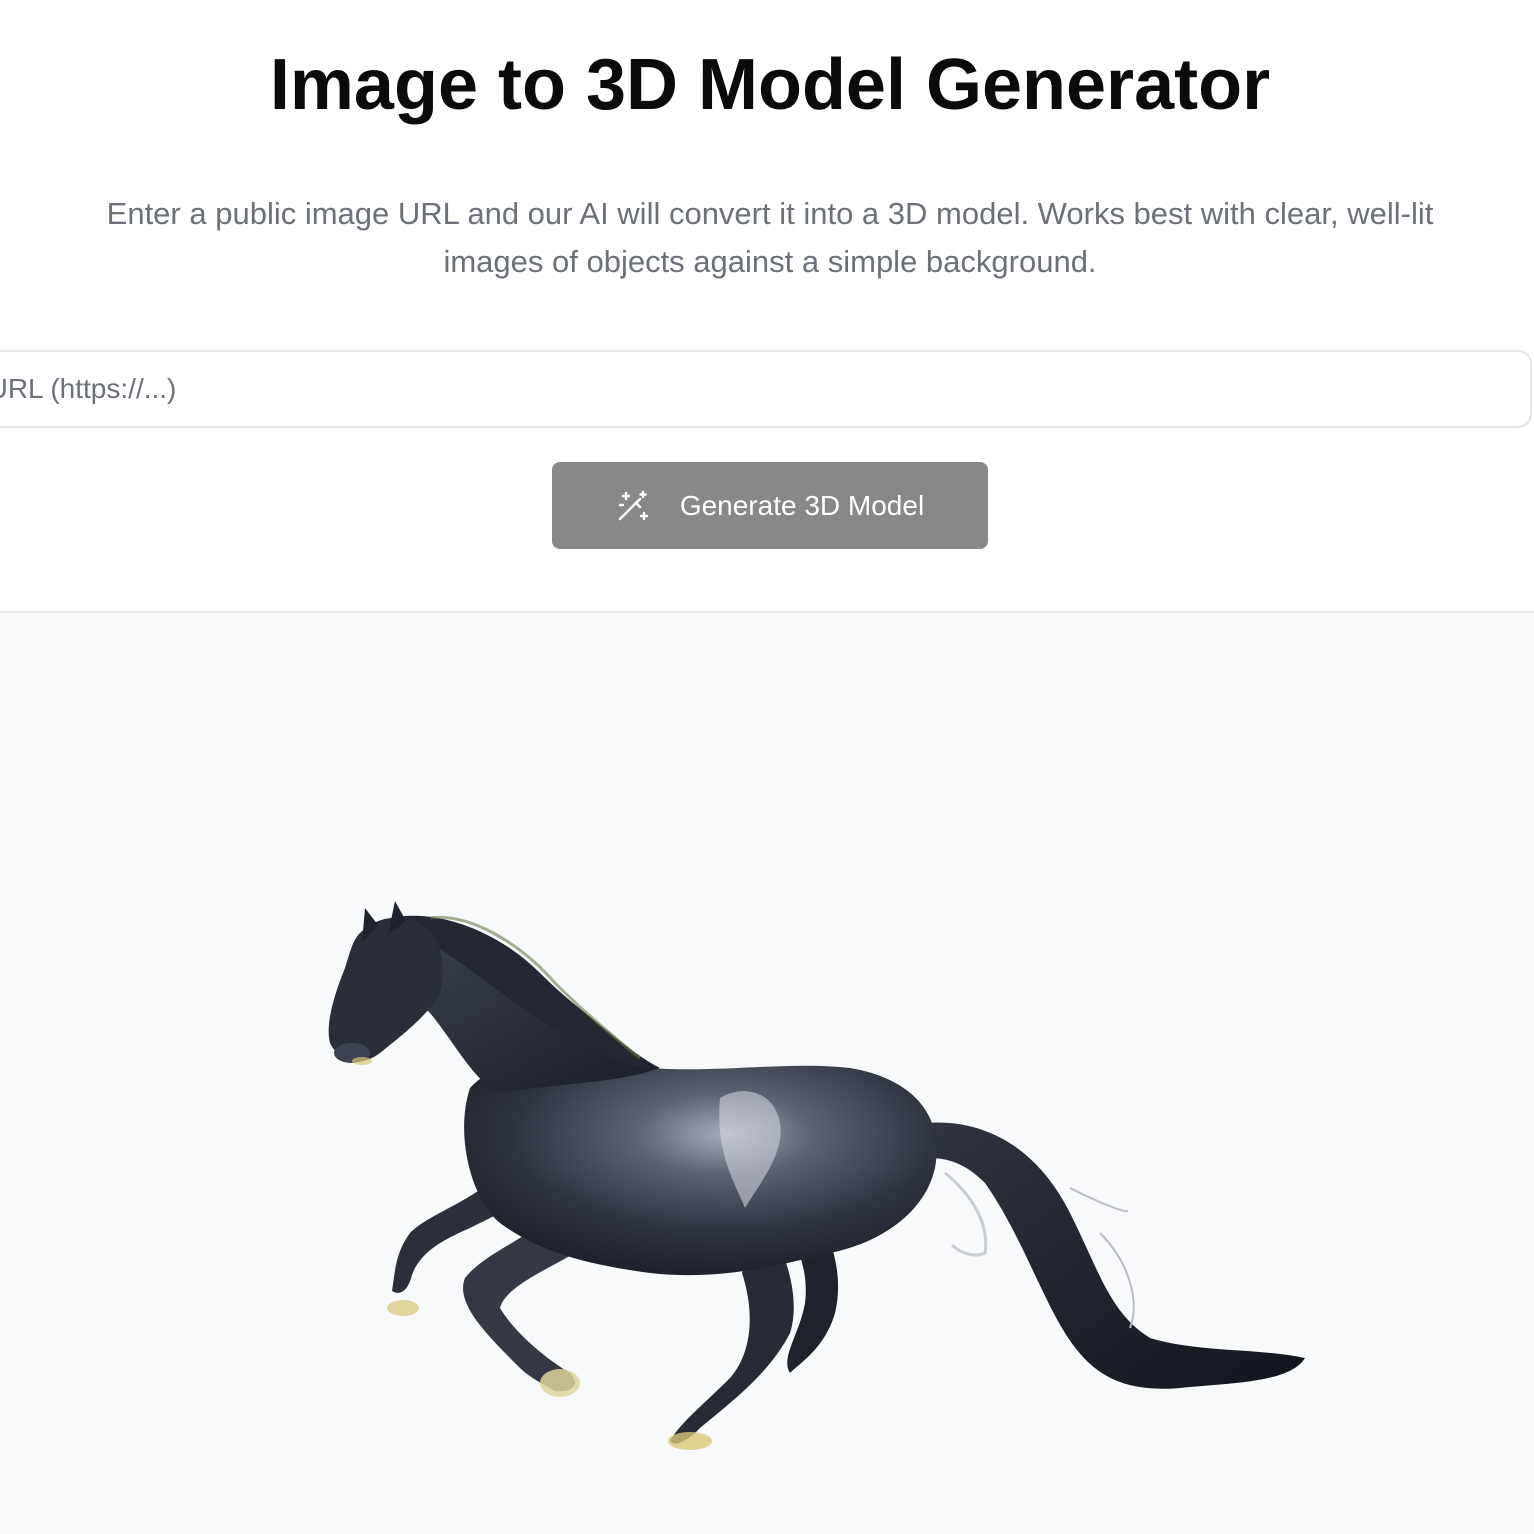 This screenshot has width=1534, height=1534. I want to click on magic-wand-icon, so click(633, 506).